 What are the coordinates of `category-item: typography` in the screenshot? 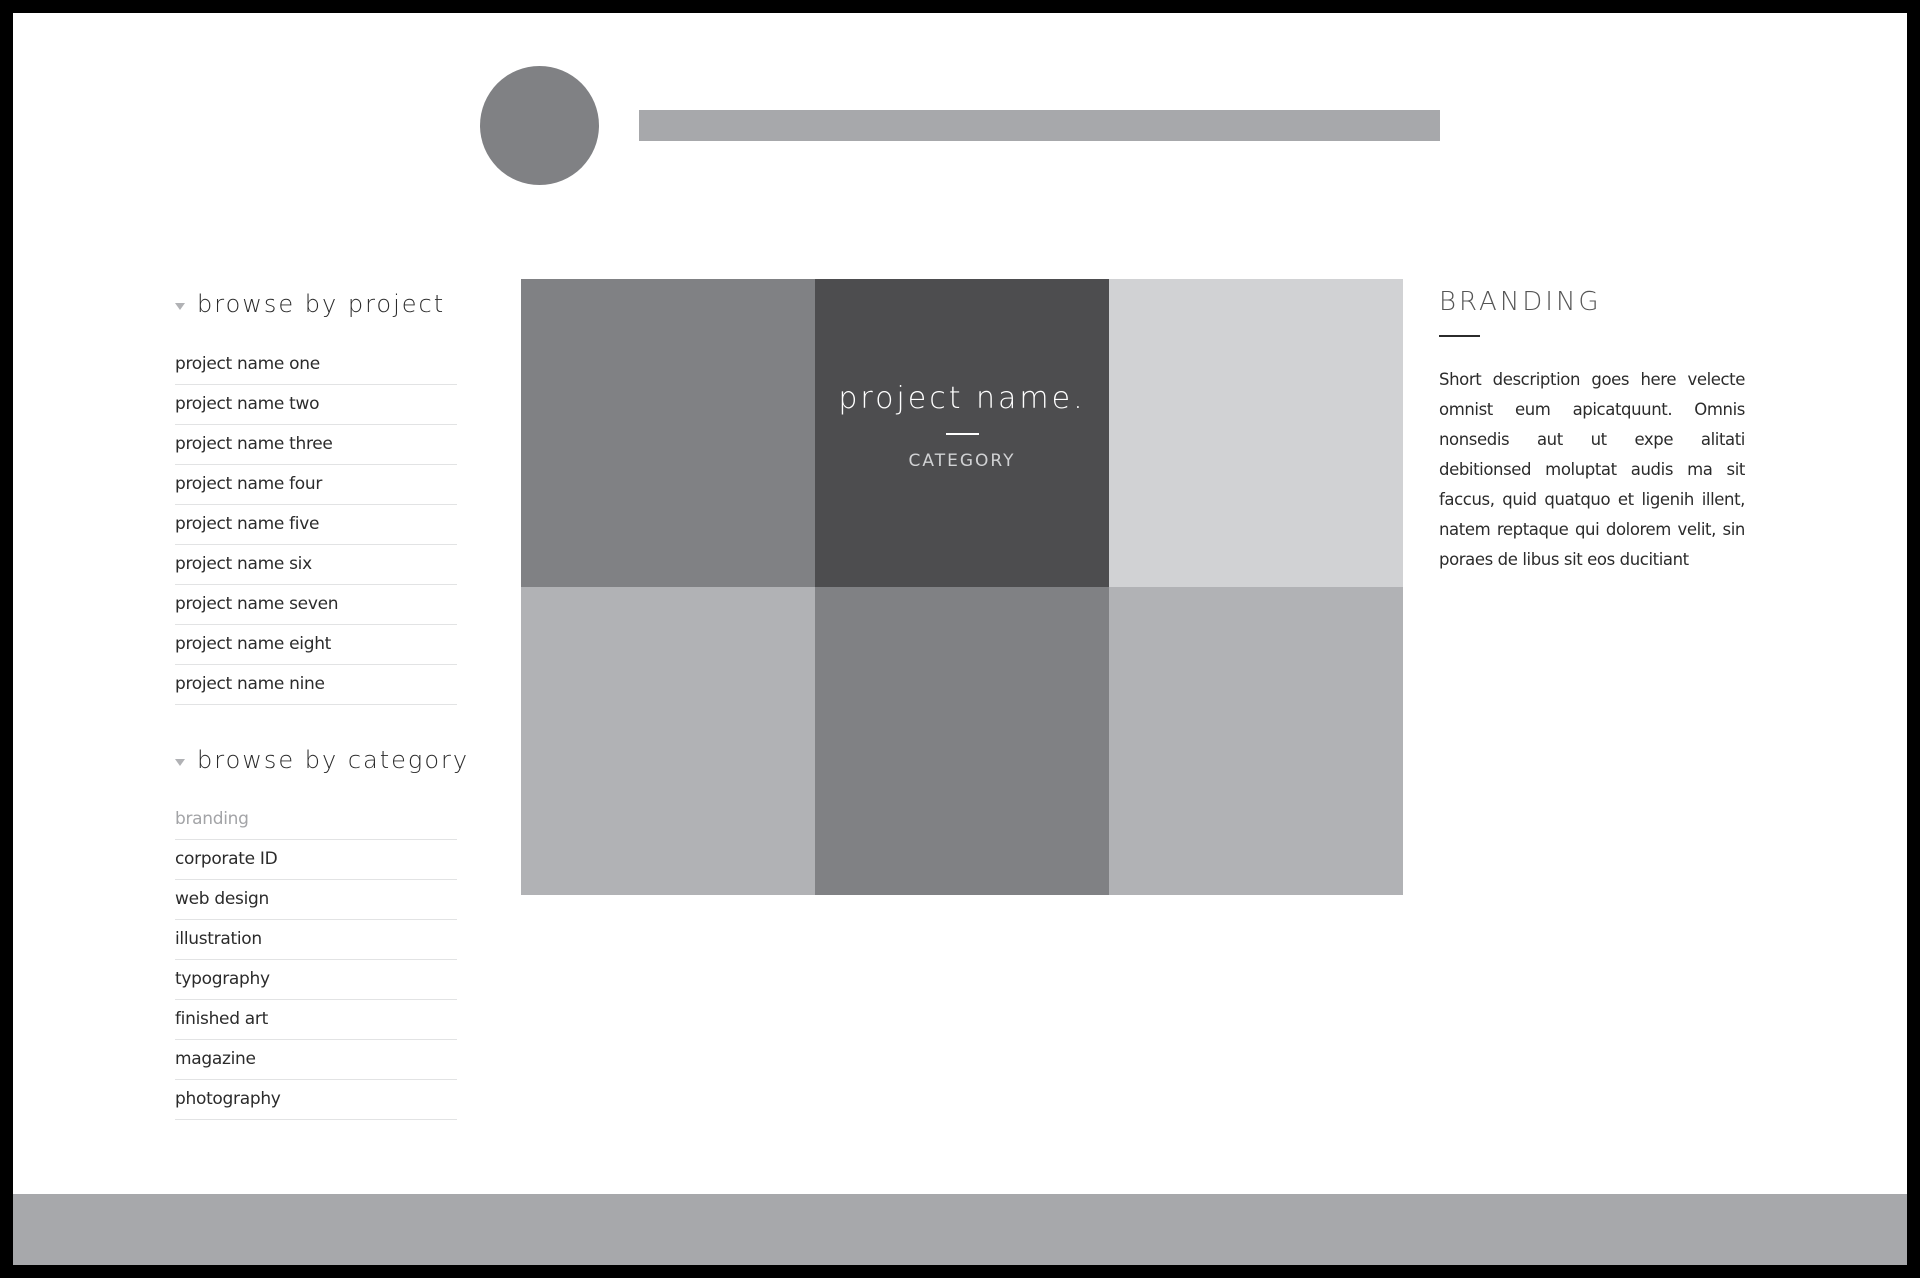 It's located at (316, 980).